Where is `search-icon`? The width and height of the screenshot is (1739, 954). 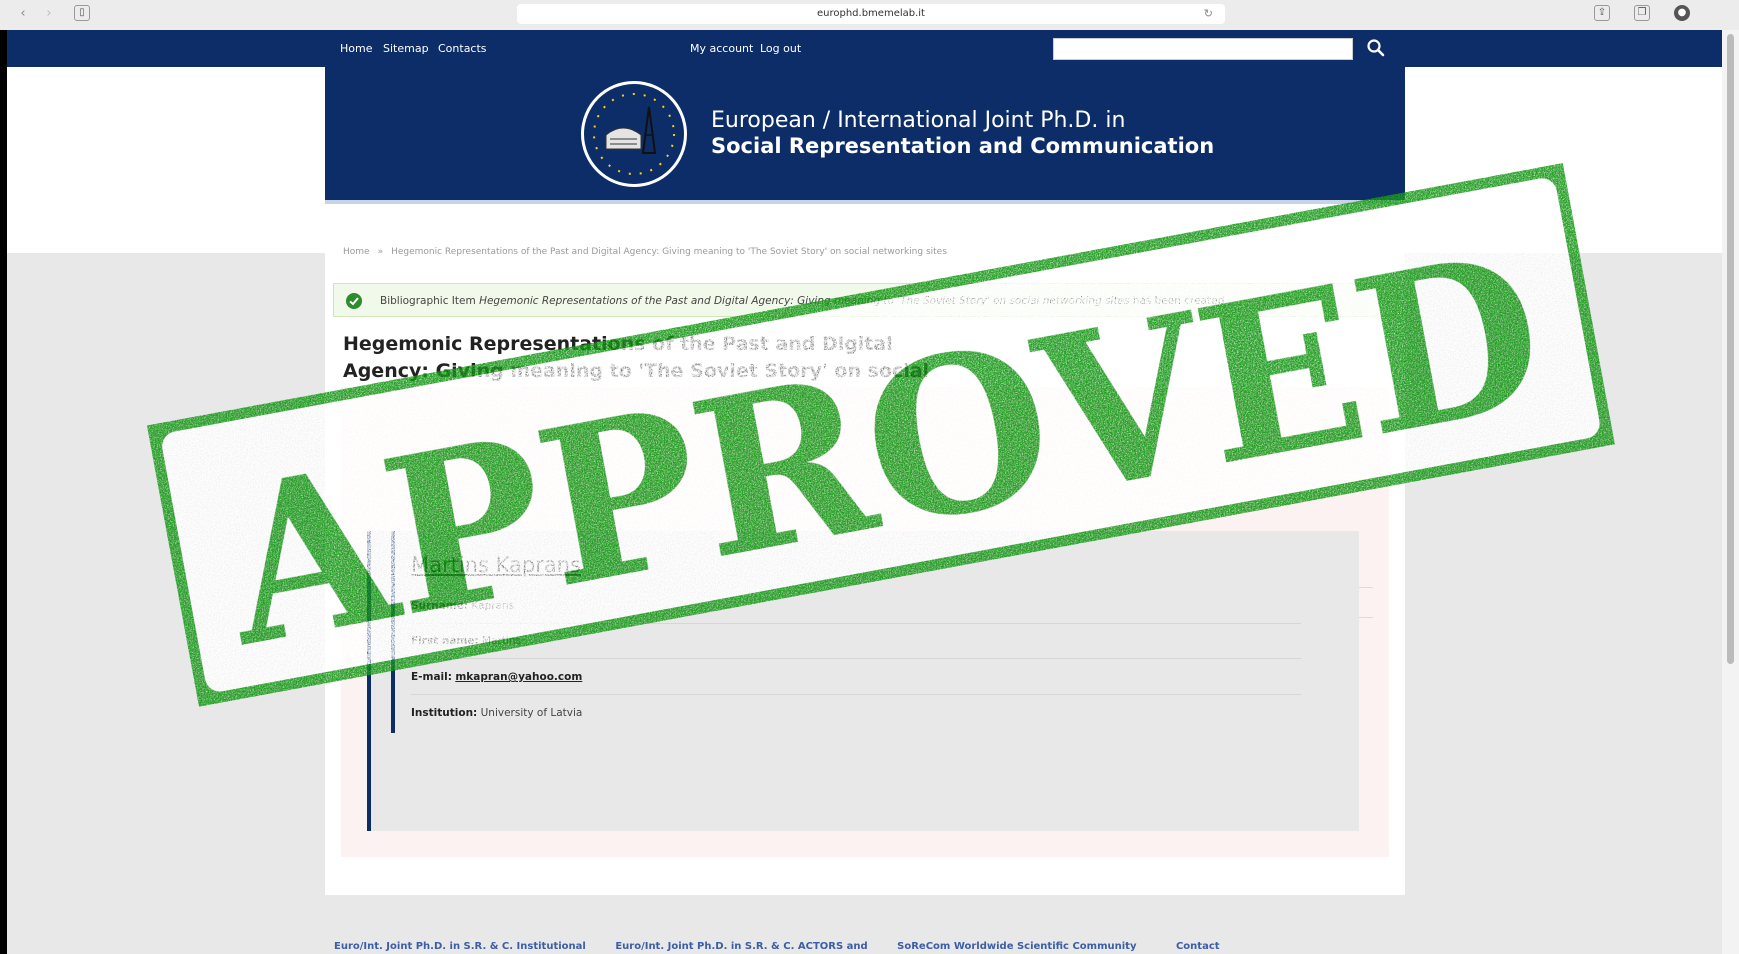 search-icon is located at coordinates (1376, 48).